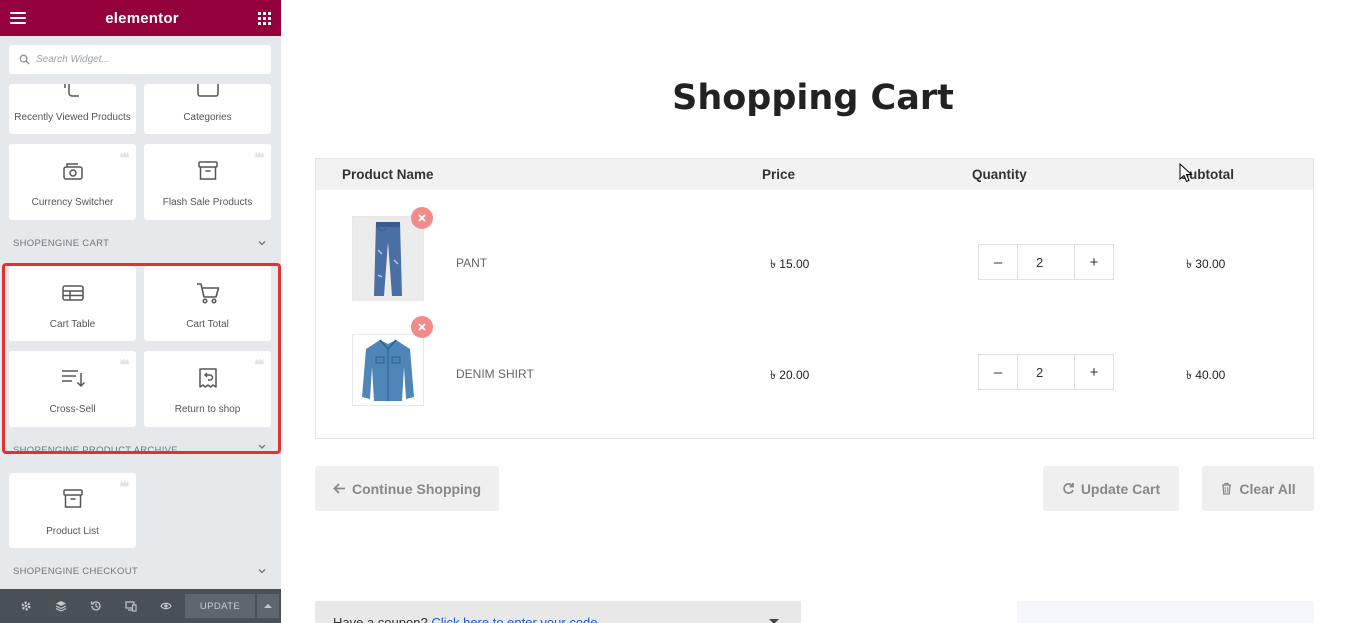 Image resolution: width=1345 pixels, height=623 pixels. Describe the element at coordinates (1120, 488) in the screenshot. I see `update-cart-label: Update Cart` at that location.